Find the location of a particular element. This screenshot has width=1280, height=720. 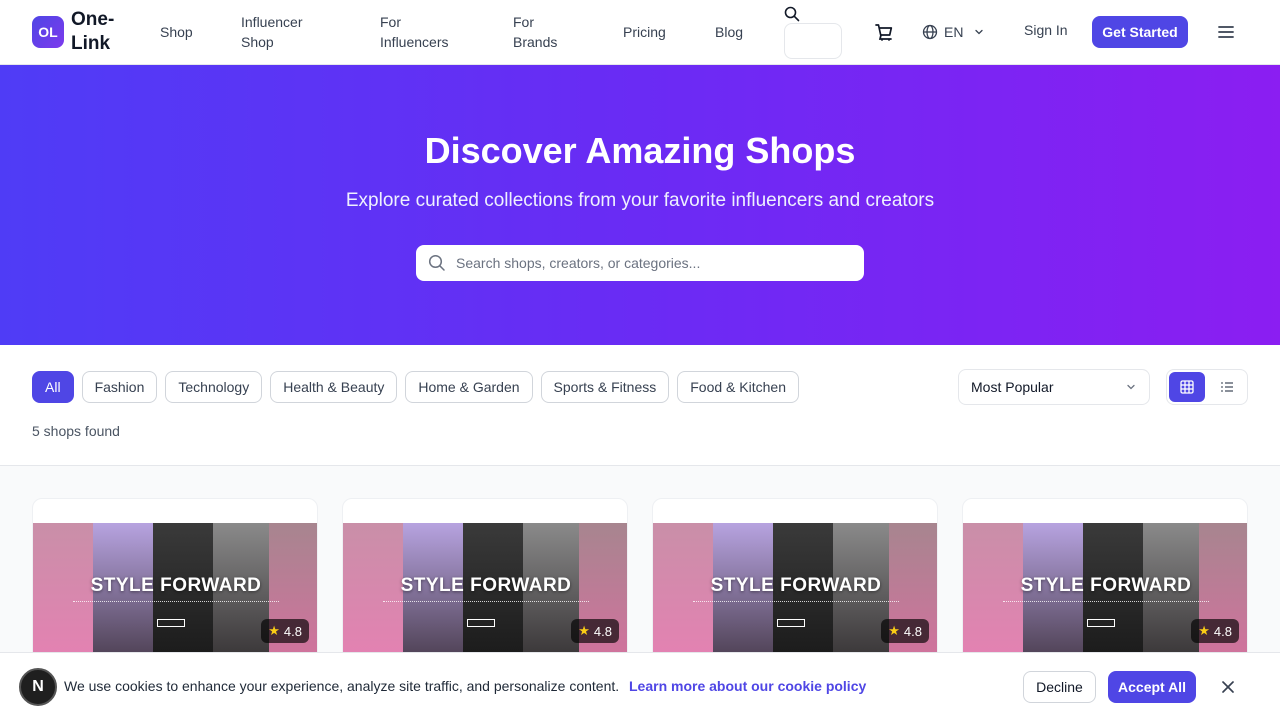

category-chip-fashion: Fashion is located at coordinates (119, 387).